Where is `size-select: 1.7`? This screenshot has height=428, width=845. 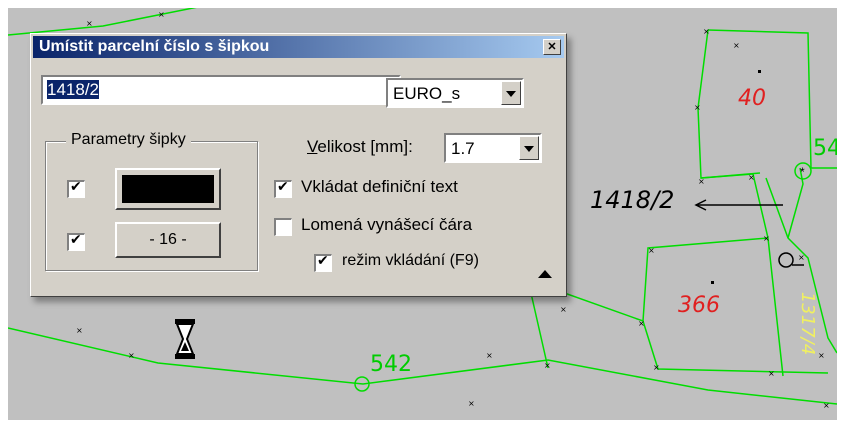 size-select: 1.7 is located at coordinates (493, 148).